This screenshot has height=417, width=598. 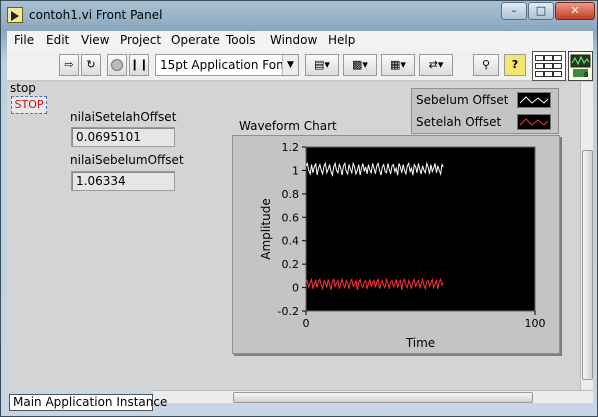 What do you see at coordinates (398, 65) in the screenshot?
I see `resize-objects-button: ▦▾` at bounding box center [398, 65].